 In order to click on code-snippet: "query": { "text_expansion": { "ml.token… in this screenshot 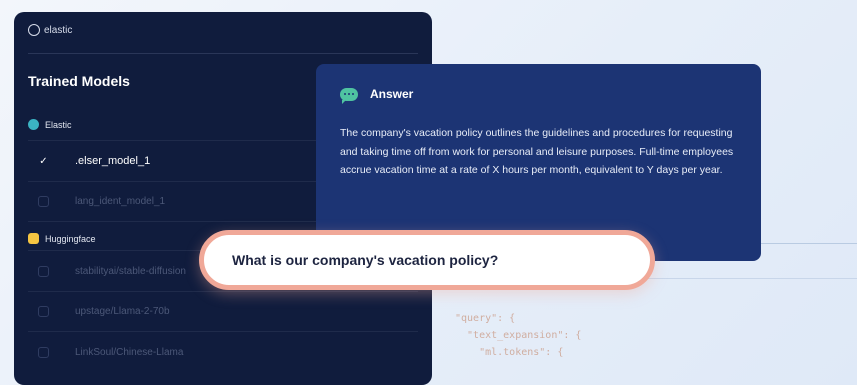, I will do `click(518, 335)`.